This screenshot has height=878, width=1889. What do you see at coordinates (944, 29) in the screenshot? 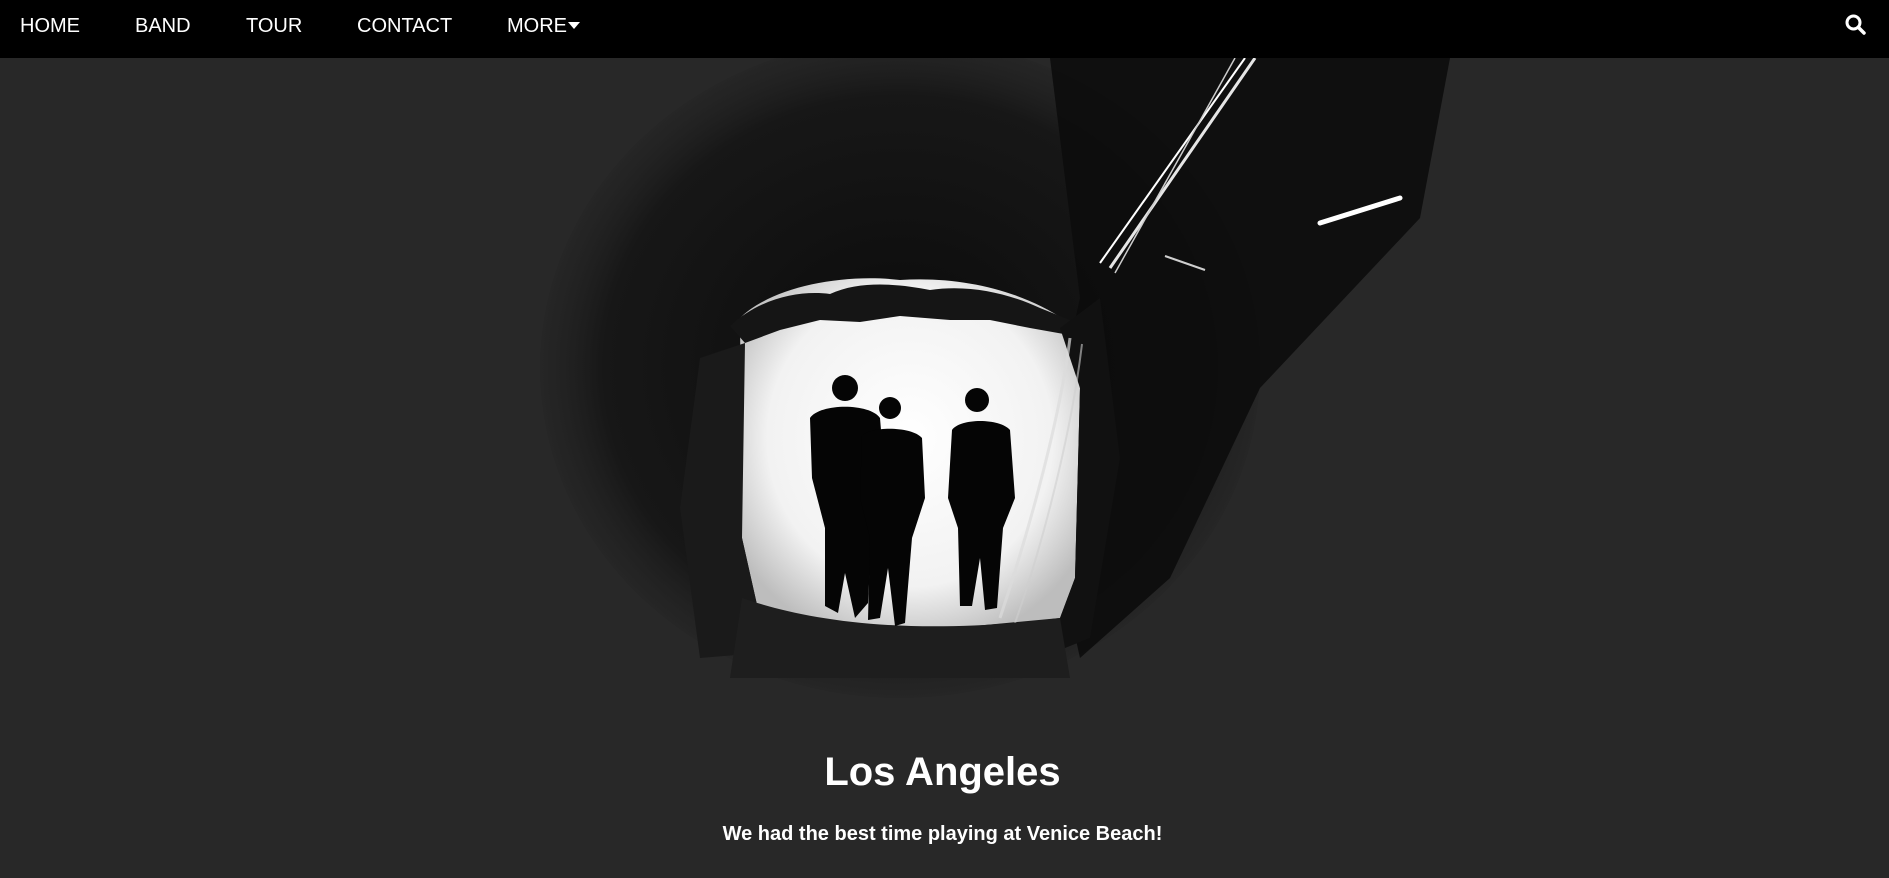
I see `top-navbar: HOME BAND TOUR CONTACT MORE` at bounding box center [944, 29].